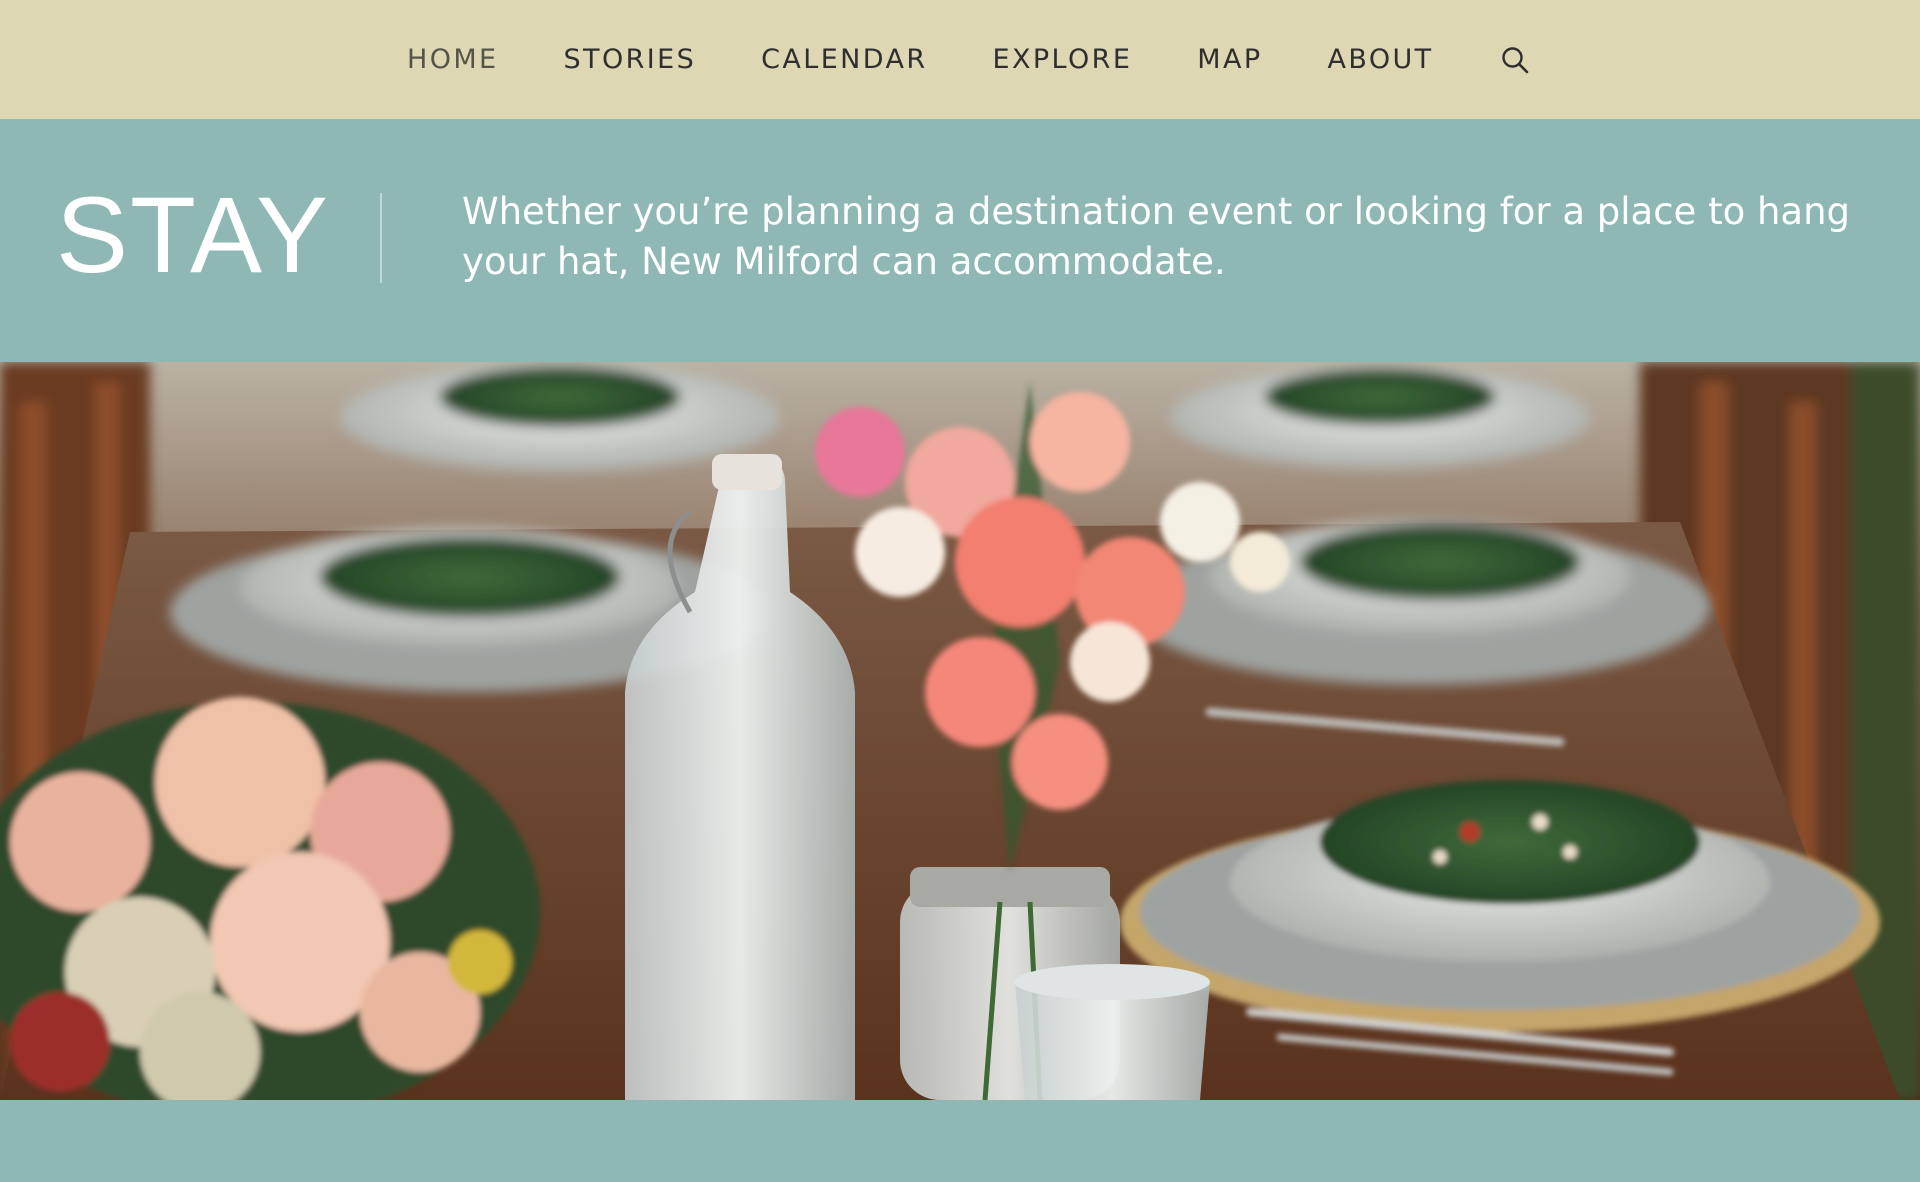 The image size is (1920, 1182). I want to click on title-divider, so click(381, 238).